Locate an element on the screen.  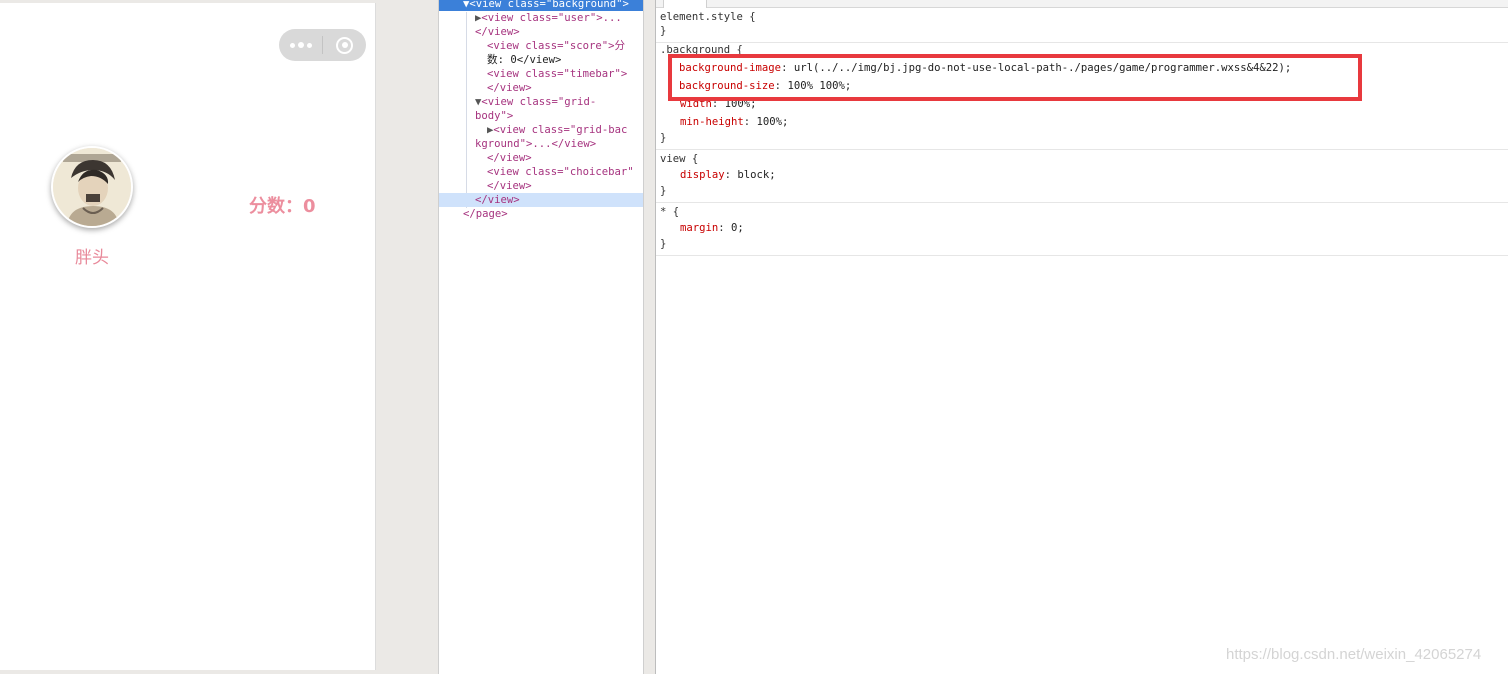
tree-node-score-cont: 数: 0</view> is located at coordinates (541, 60).